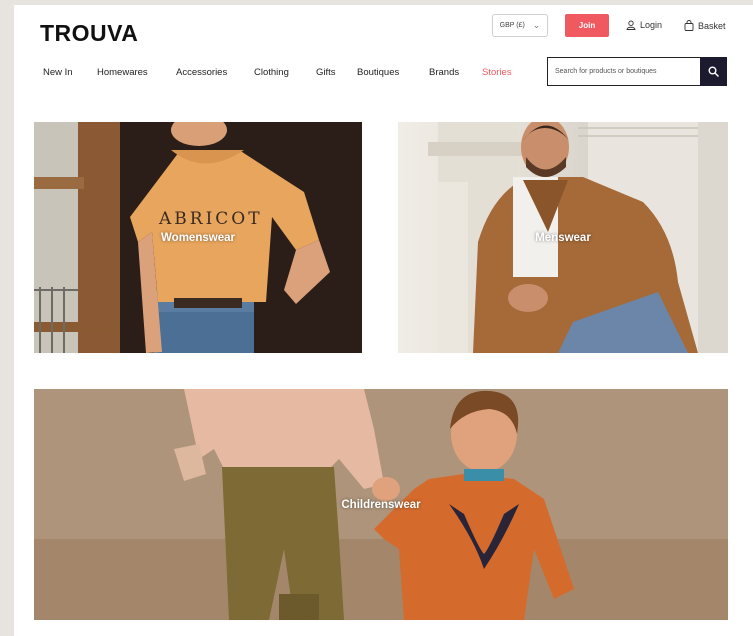  I want to click on nav-gifts: Gifts, so click(326, 72).